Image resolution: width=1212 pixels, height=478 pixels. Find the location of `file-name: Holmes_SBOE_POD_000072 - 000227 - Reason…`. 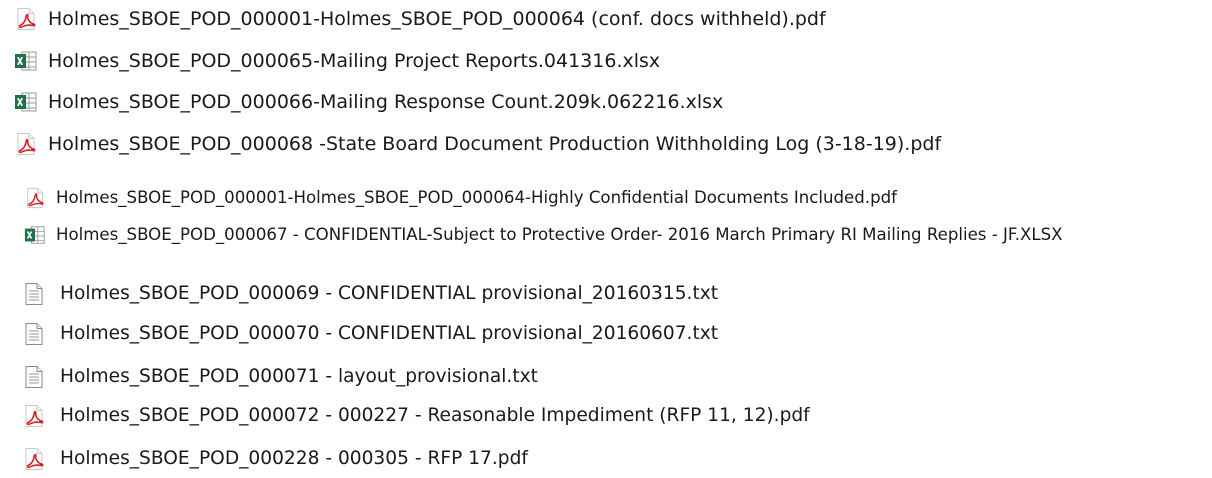

file-name: Holmes_SBOE_POD_000072 - 000227 - Reason… is located at coordinates (435, 415).